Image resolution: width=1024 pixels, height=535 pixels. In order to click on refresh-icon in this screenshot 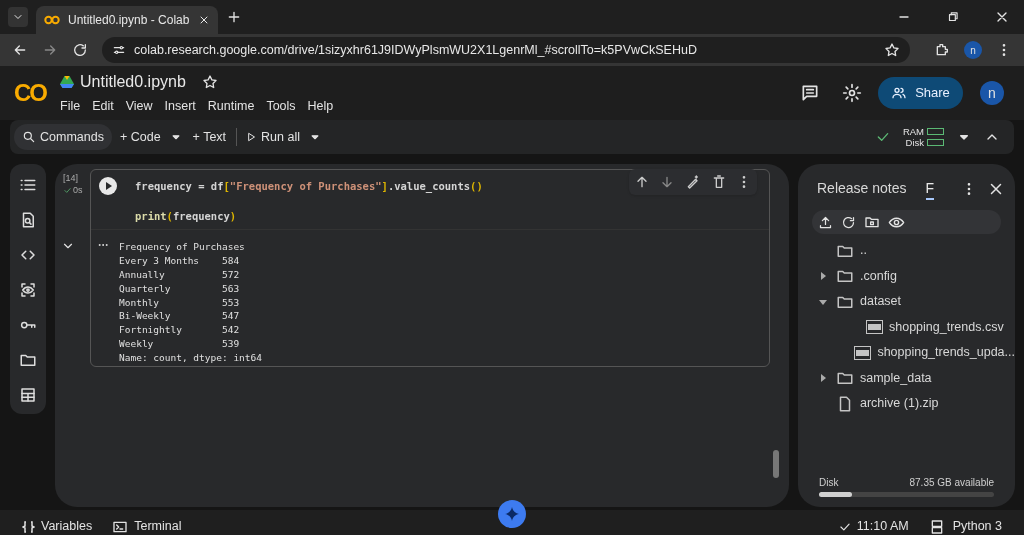, I will do `click(848, 222)`.